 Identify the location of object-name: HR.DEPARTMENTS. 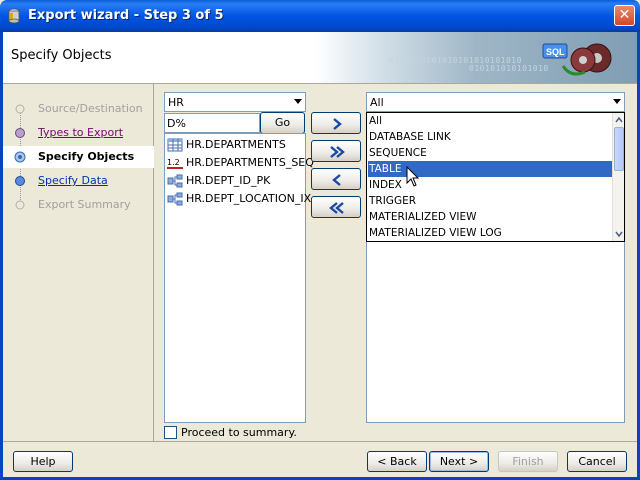
(236, 144).